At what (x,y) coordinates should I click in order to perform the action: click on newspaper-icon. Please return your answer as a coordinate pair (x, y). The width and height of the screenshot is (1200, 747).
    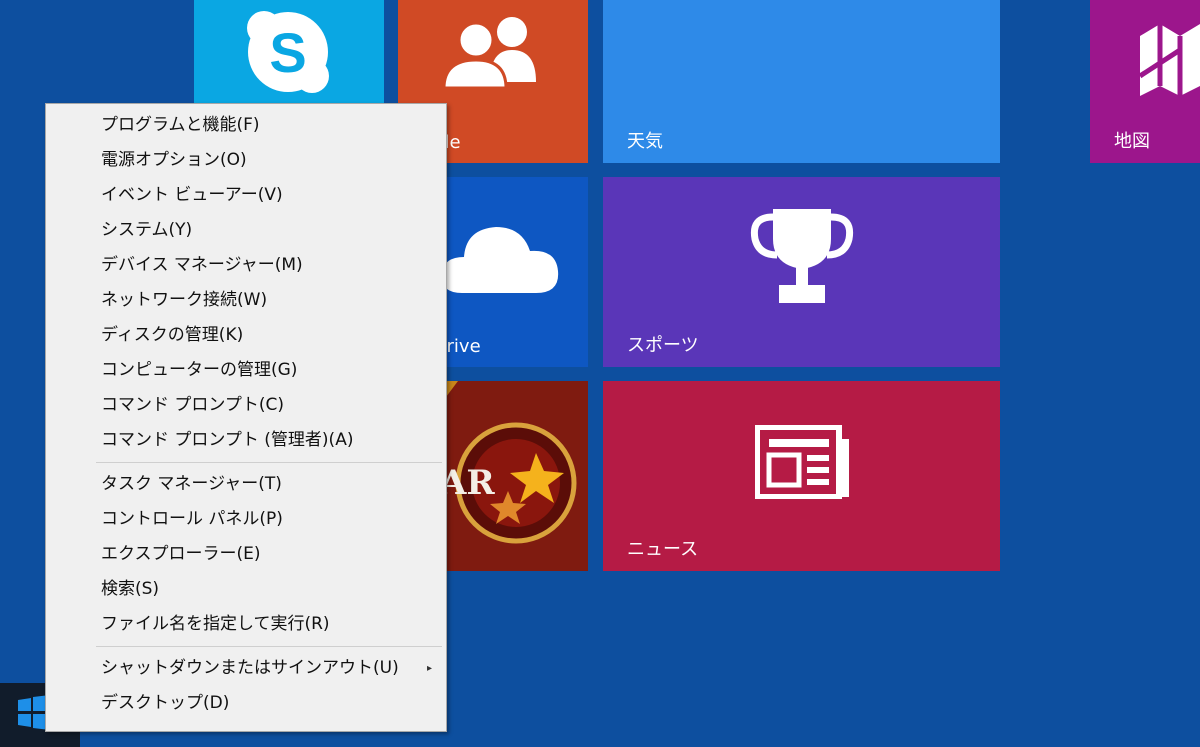
    Looking at the image, I should click on (802, 462).